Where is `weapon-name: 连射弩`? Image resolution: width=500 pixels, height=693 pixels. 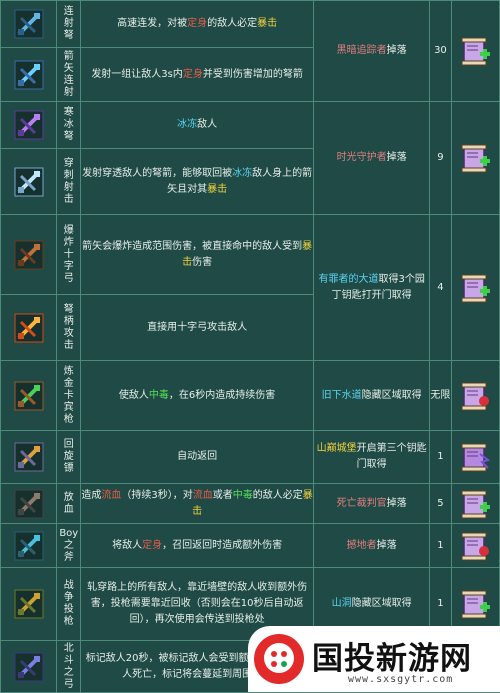
weapon-name: 连射弩 is located at coordinates (69, 24).